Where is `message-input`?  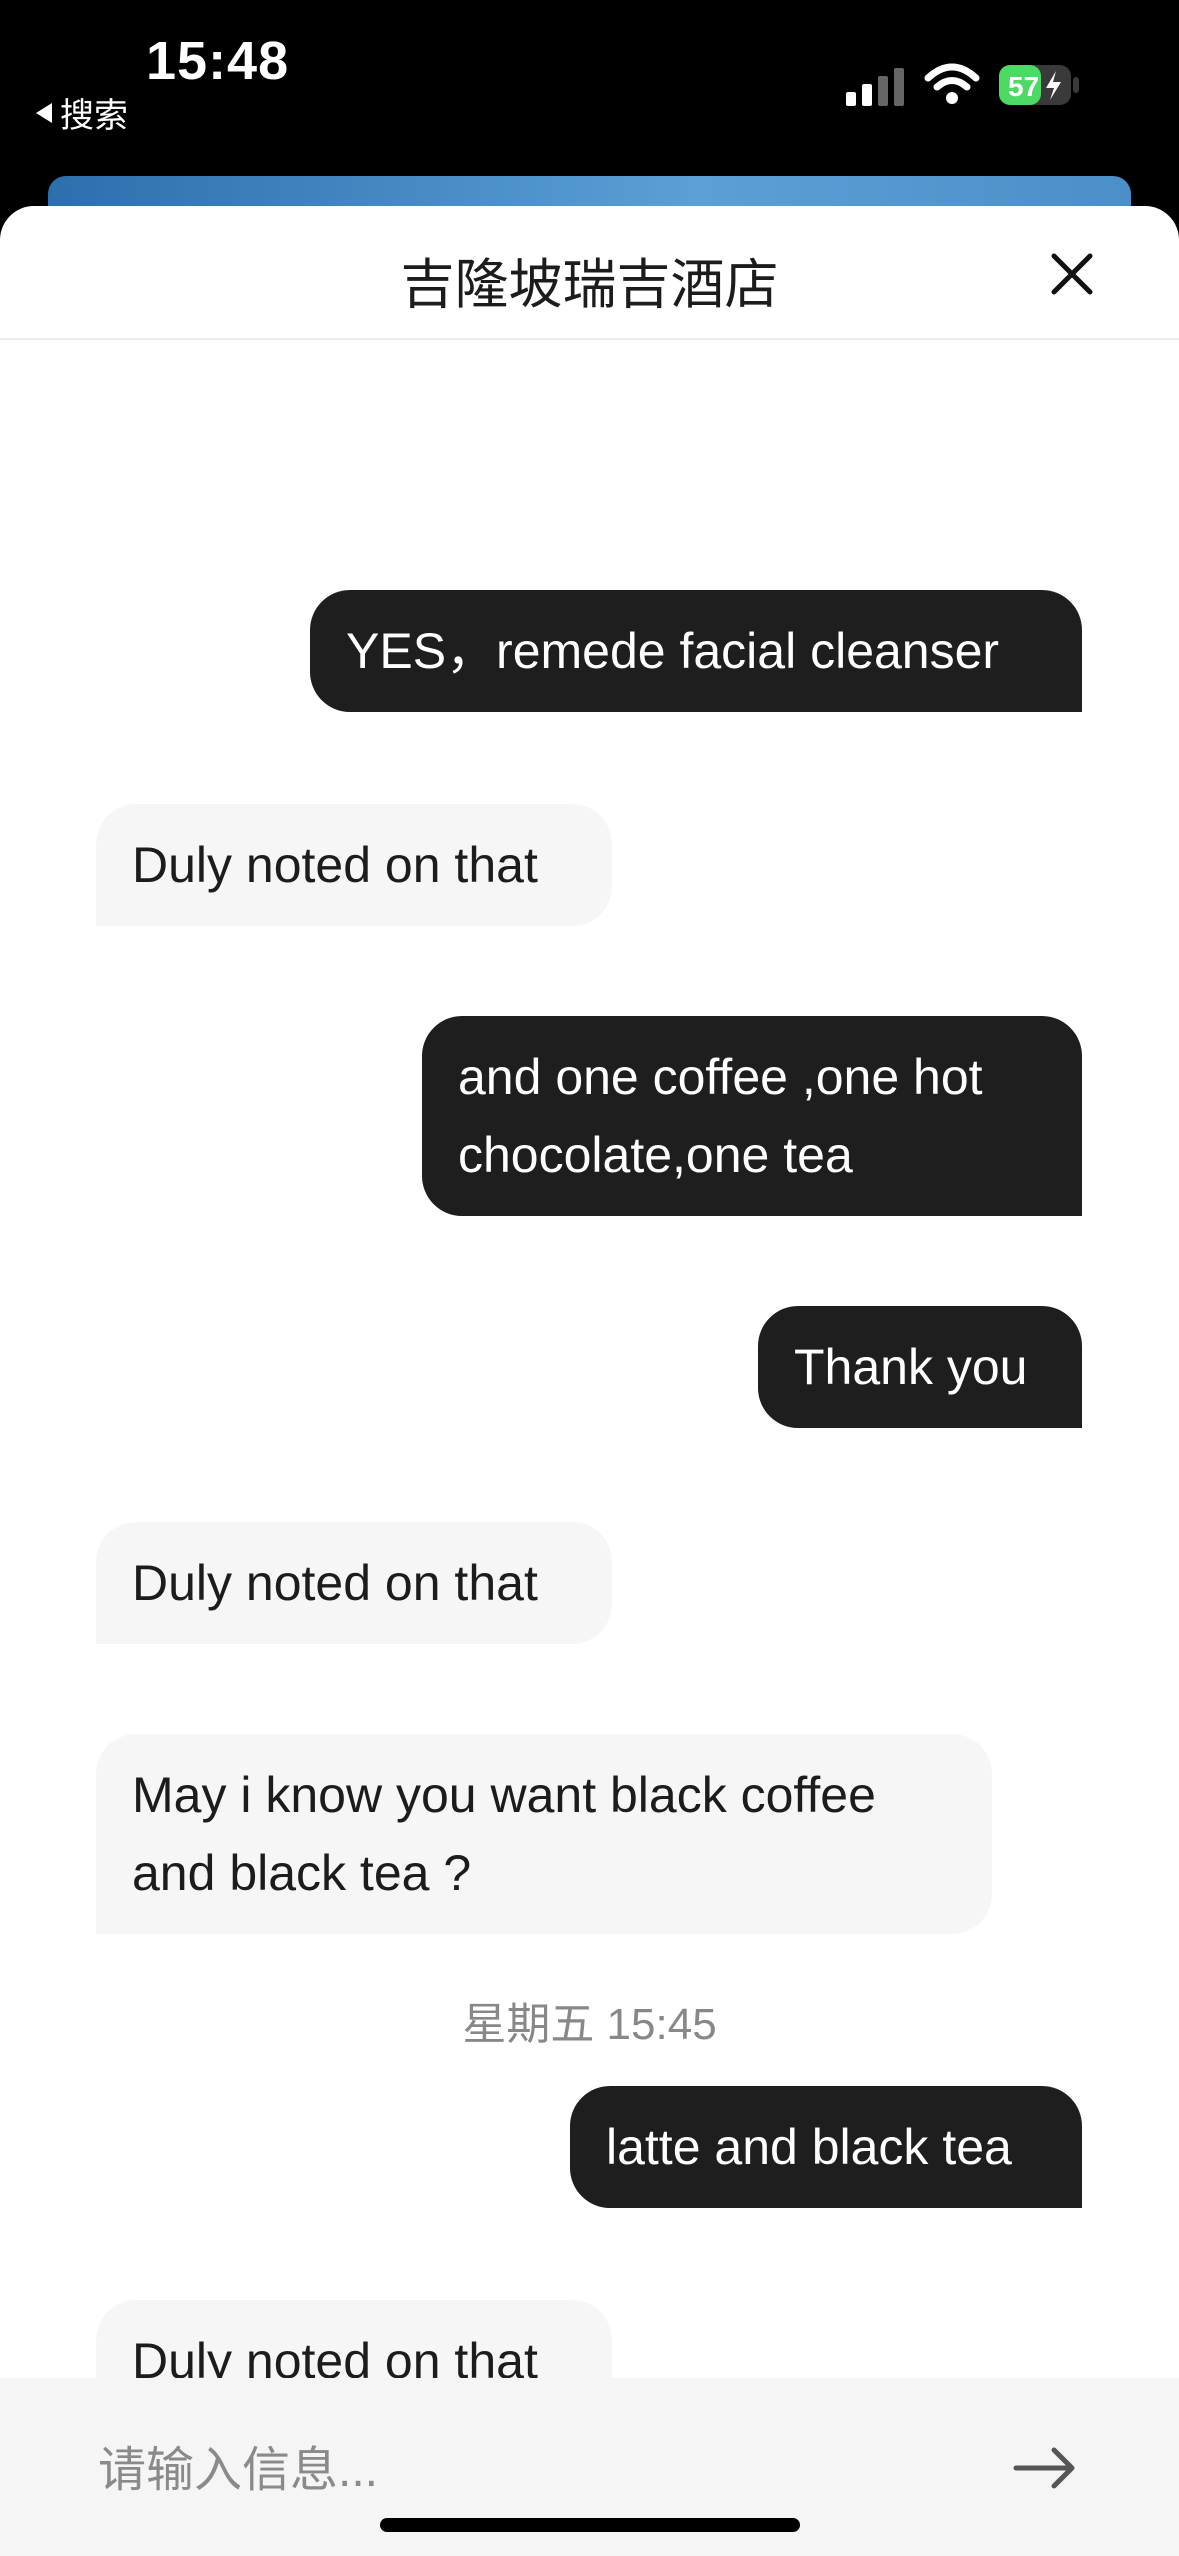 message-input is located at coordinates (538, 2470).